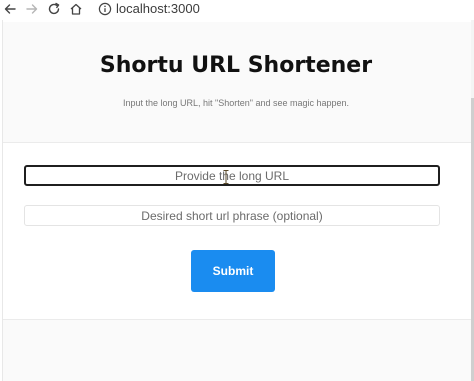 This screenshot has width=474, height=381. I want to click on browser-toolbar: localhost:3000, so click(237, 10).